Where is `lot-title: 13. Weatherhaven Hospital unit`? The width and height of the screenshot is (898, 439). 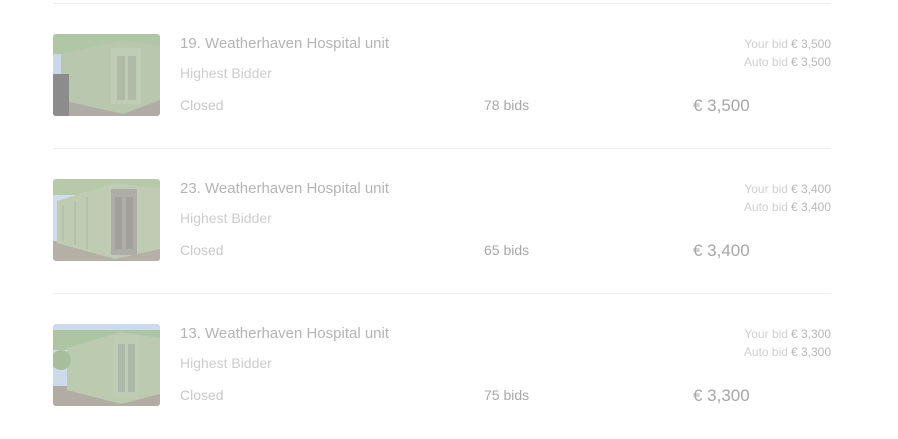
lot-title: 13. Weatherhaven Hospital unit is located at coordinates (284, 333).